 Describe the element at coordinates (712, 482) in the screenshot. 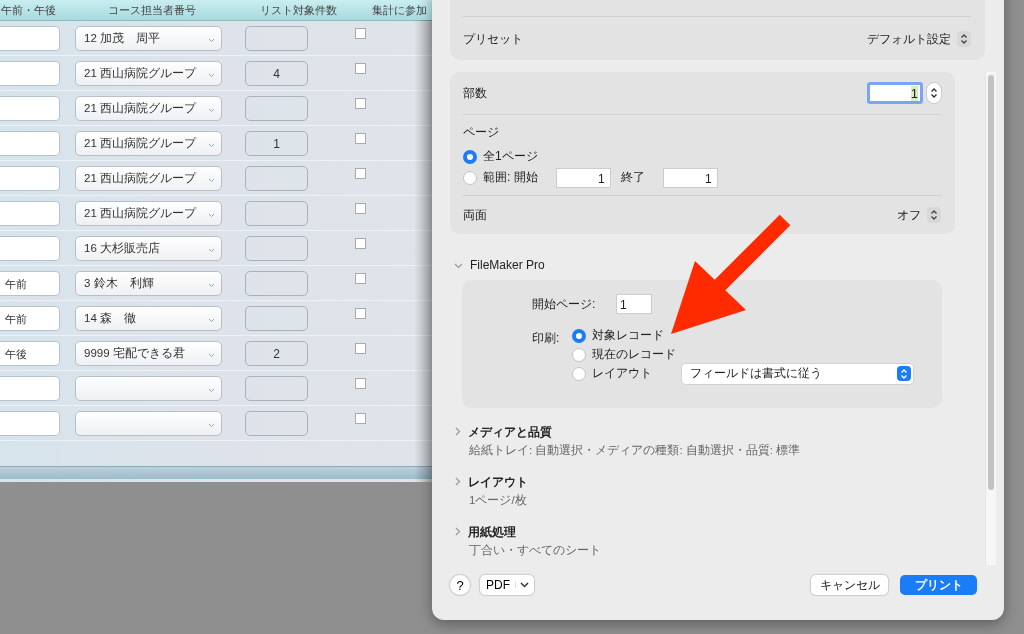

I see `section-header: レイアウト` at that location.